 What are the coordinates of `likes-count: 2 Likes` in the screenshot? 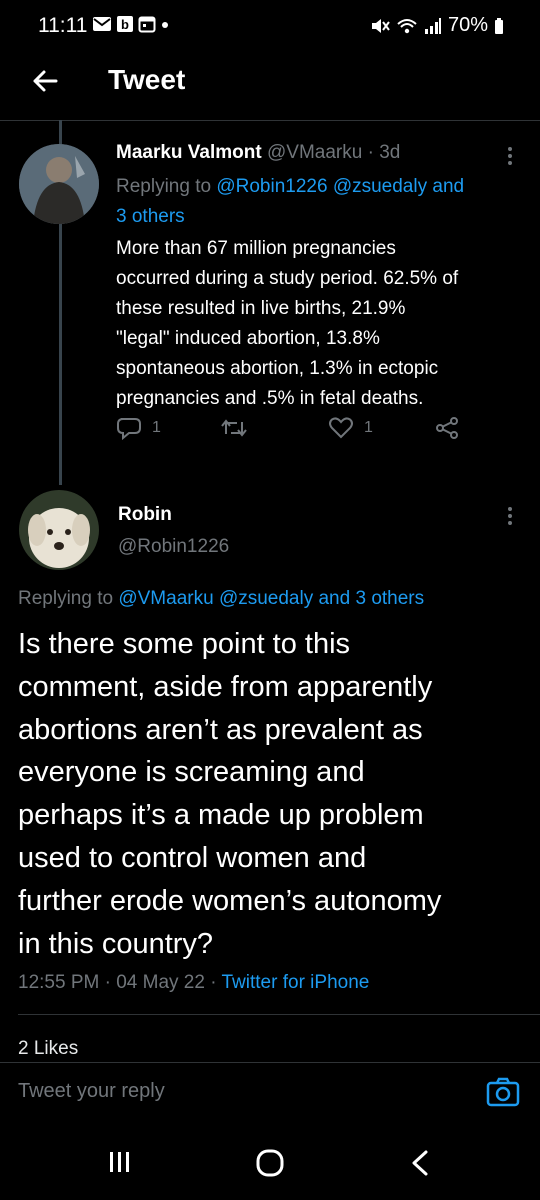 It's located at (48, 1046).